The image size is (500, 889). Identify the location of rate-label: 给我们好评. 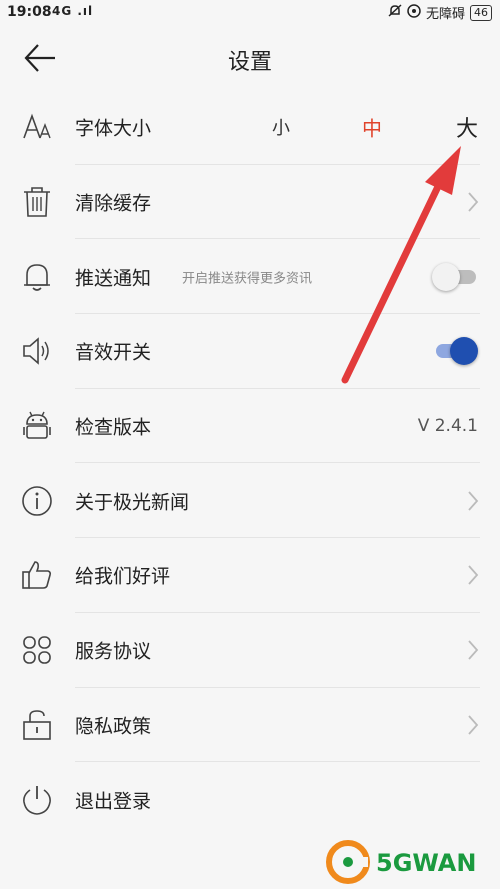
(123, 576).